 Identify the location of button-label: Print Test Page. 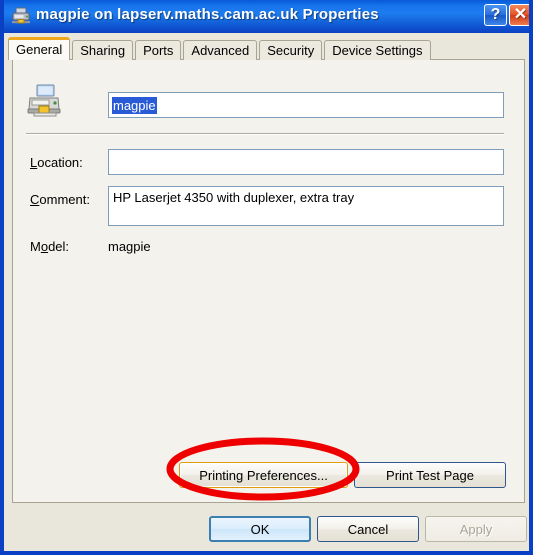
(430, 475).